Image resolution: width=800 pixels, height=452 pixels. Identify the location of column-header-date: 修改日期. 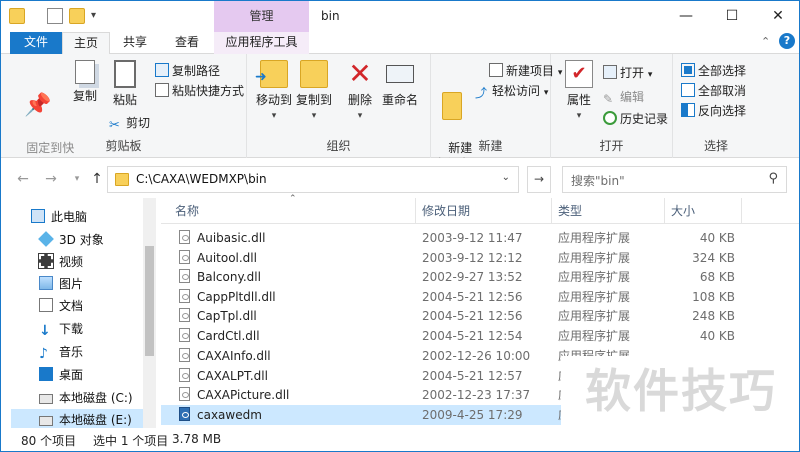
(484, 211).